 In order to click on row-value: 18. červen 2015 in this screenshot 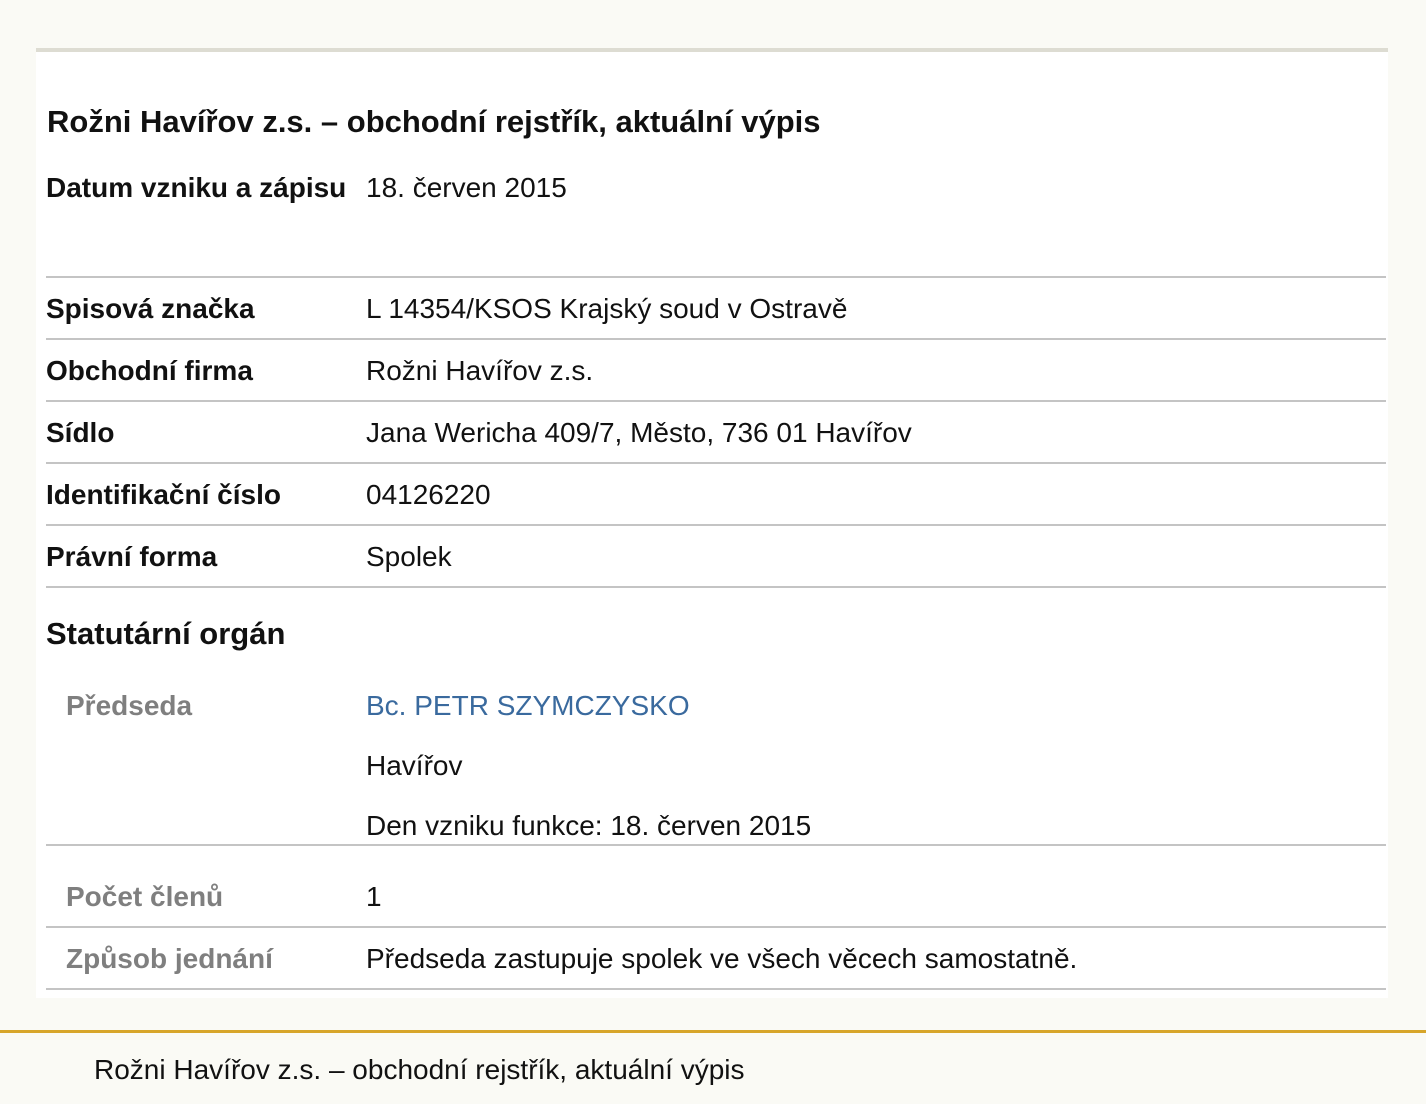, I will do `click(466, 187)`.